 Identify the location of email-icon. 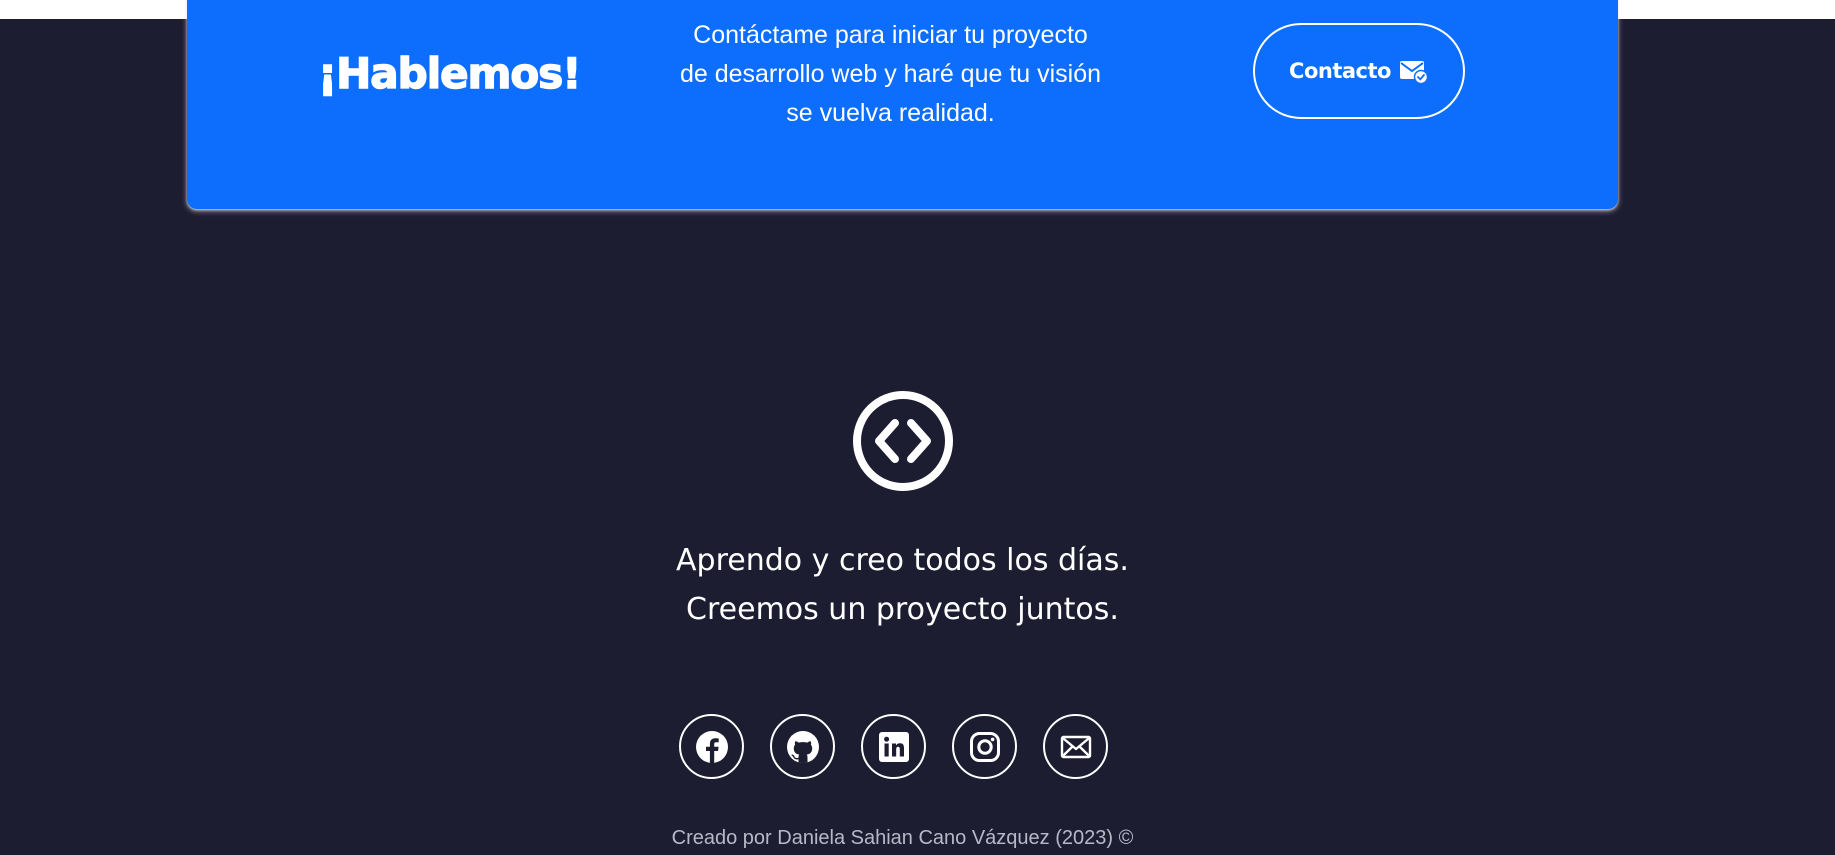
(1076, 747).